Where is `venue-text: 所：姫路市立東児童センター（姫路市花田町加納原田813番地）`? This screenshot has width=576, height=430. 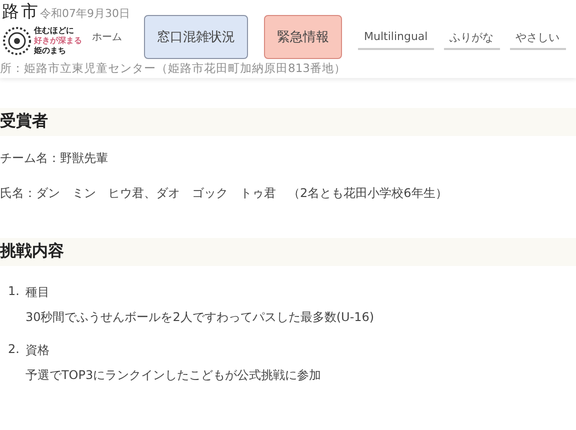
venue-text: 所：姫路市立東児童センター（姫路市花田町加納原田813番地） is located at coordinates (173, 68).